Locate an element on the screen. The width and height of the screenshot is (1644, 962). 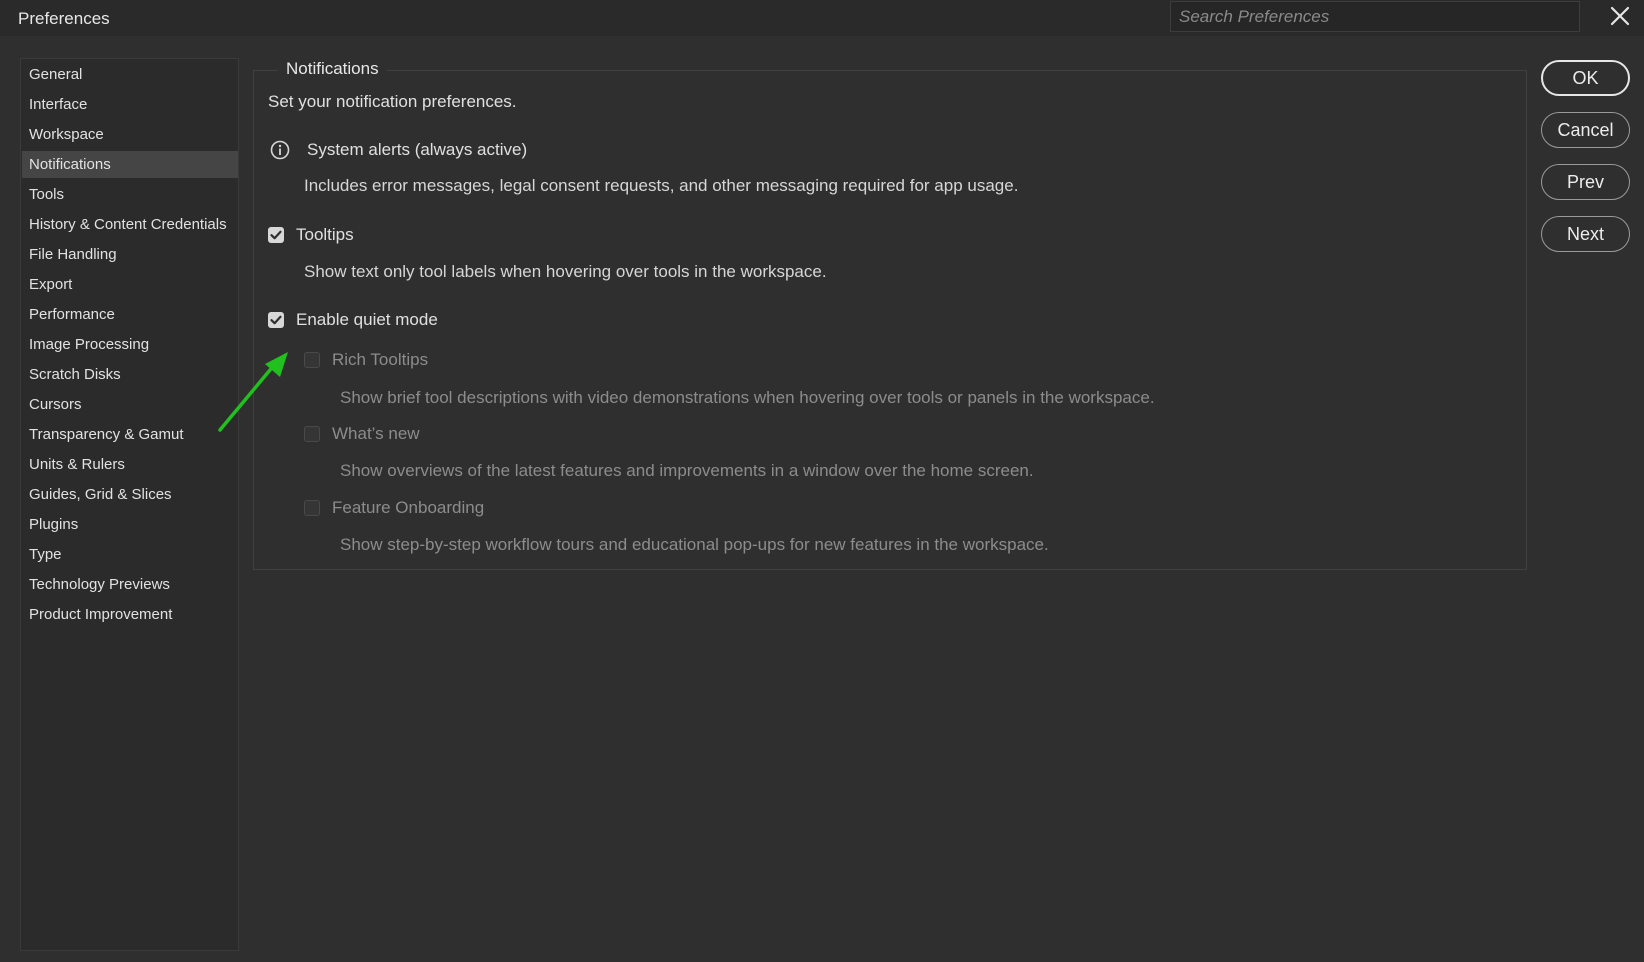
quiet-mode-label: Enable quiet mode is located at coordinates (367, 320).